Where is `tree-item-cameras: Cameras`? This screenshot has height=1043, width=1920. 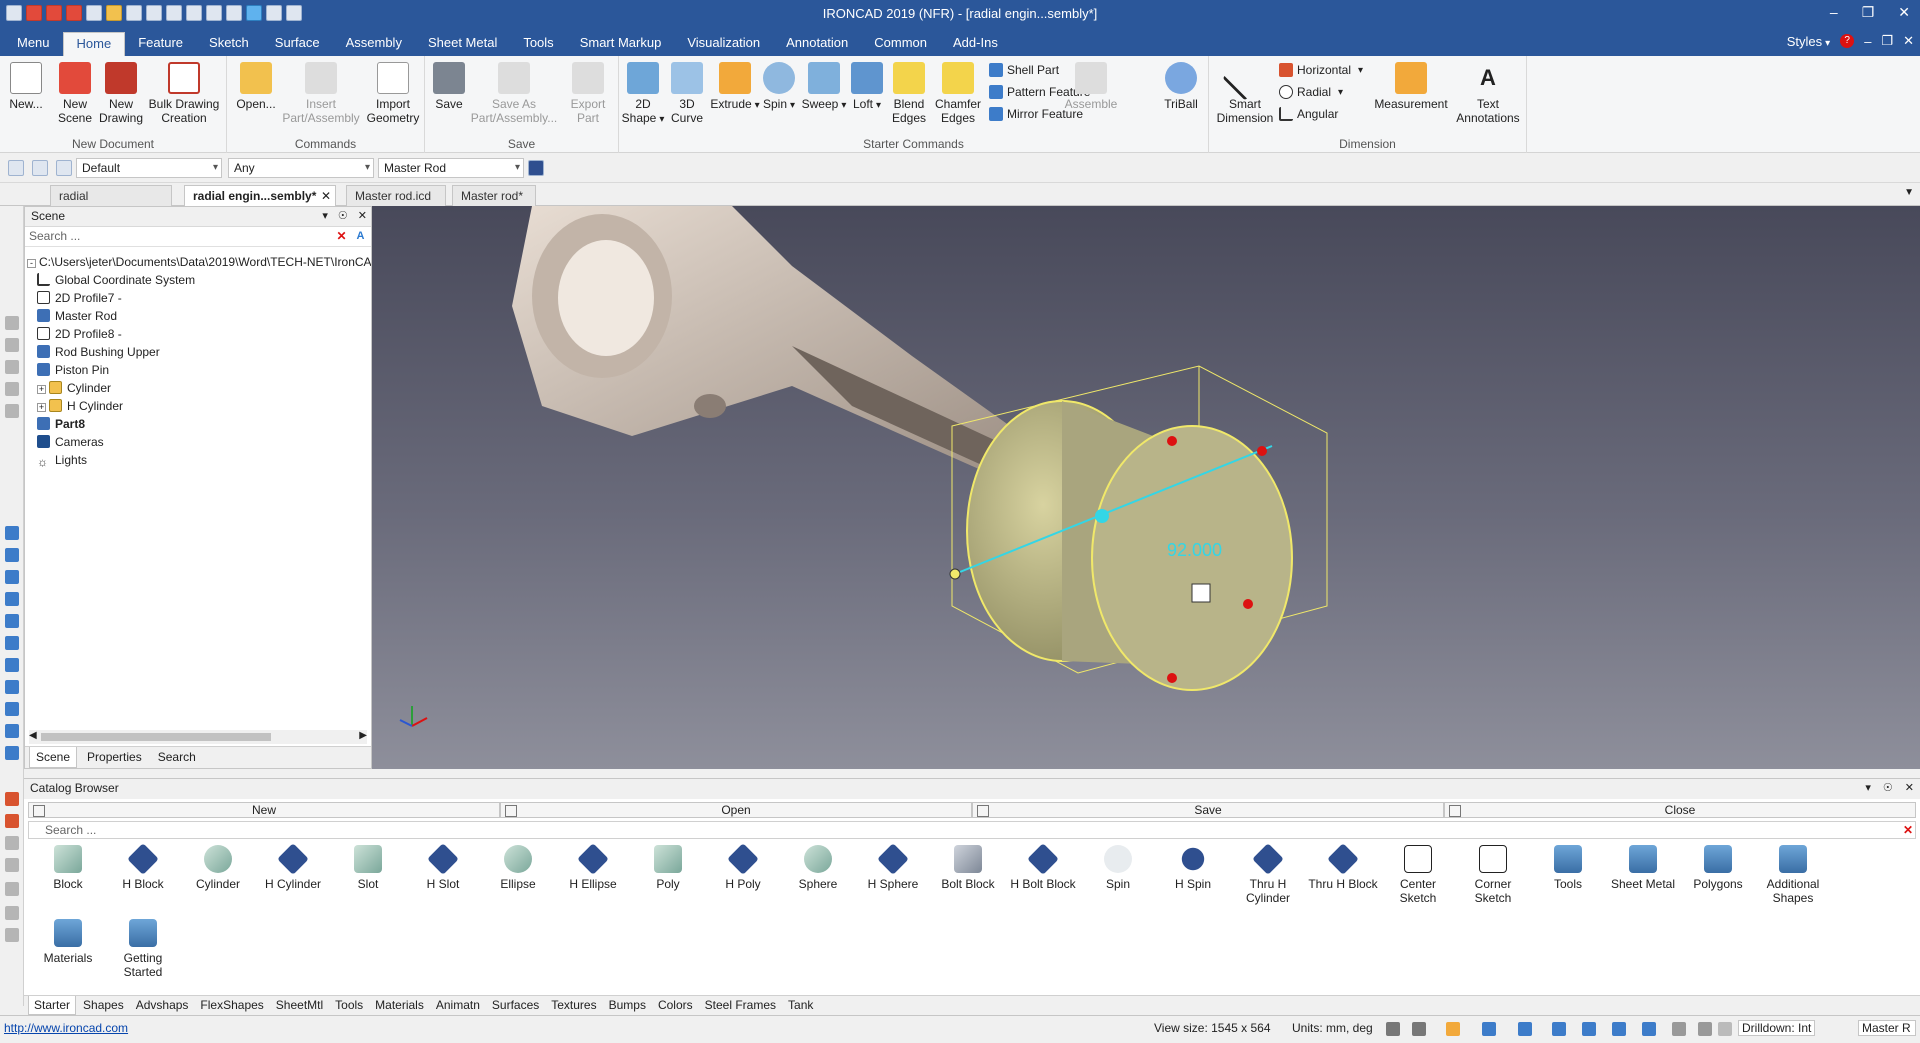 tree-item-cameras: Cameras is located at coordinates (199, 442).